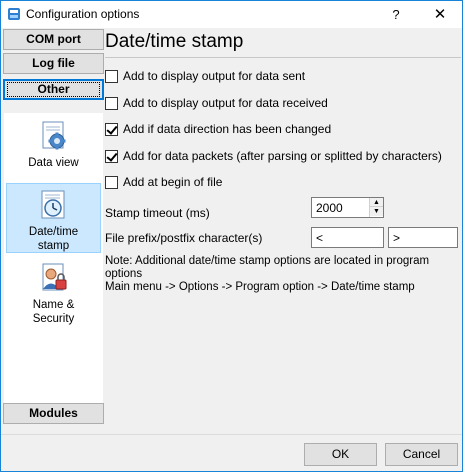 The image size is (463, 472). What do you see at coordinates (111, 182) in the screenshot?
I see `checkbox-begin-of-file` at bounding box center [111, 182].